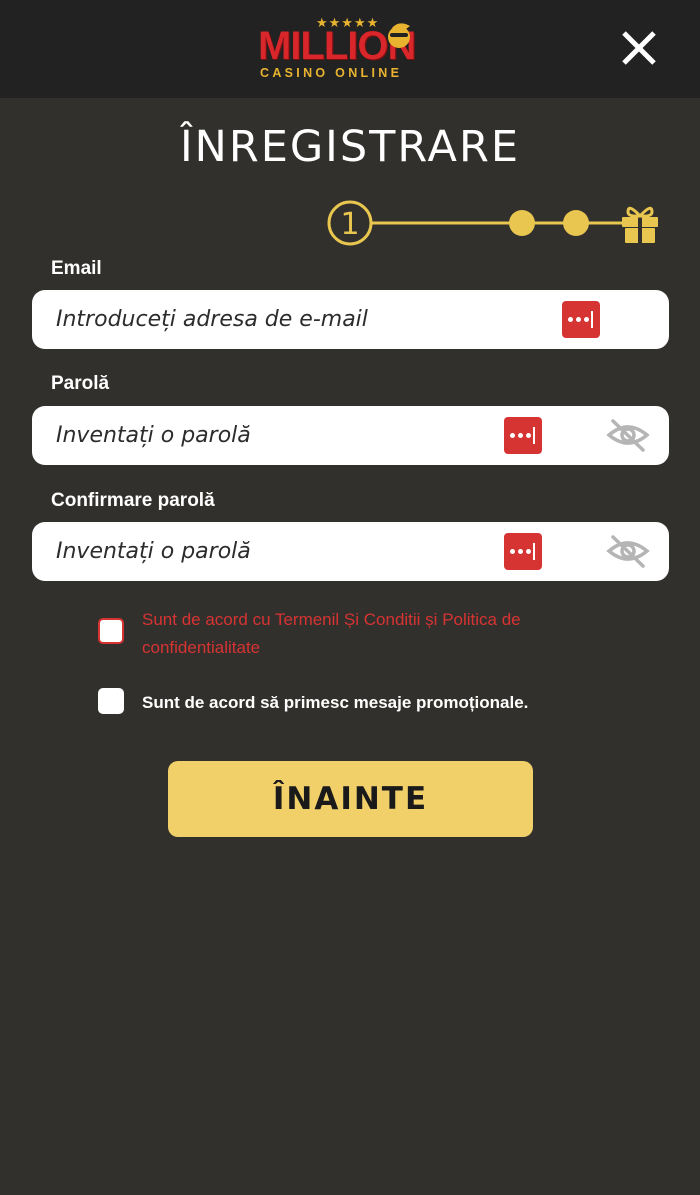  What do you see at coordinates (349, 224) in the screenshot?
I see `step-1-number: 1` at bounding box center [349, 224].